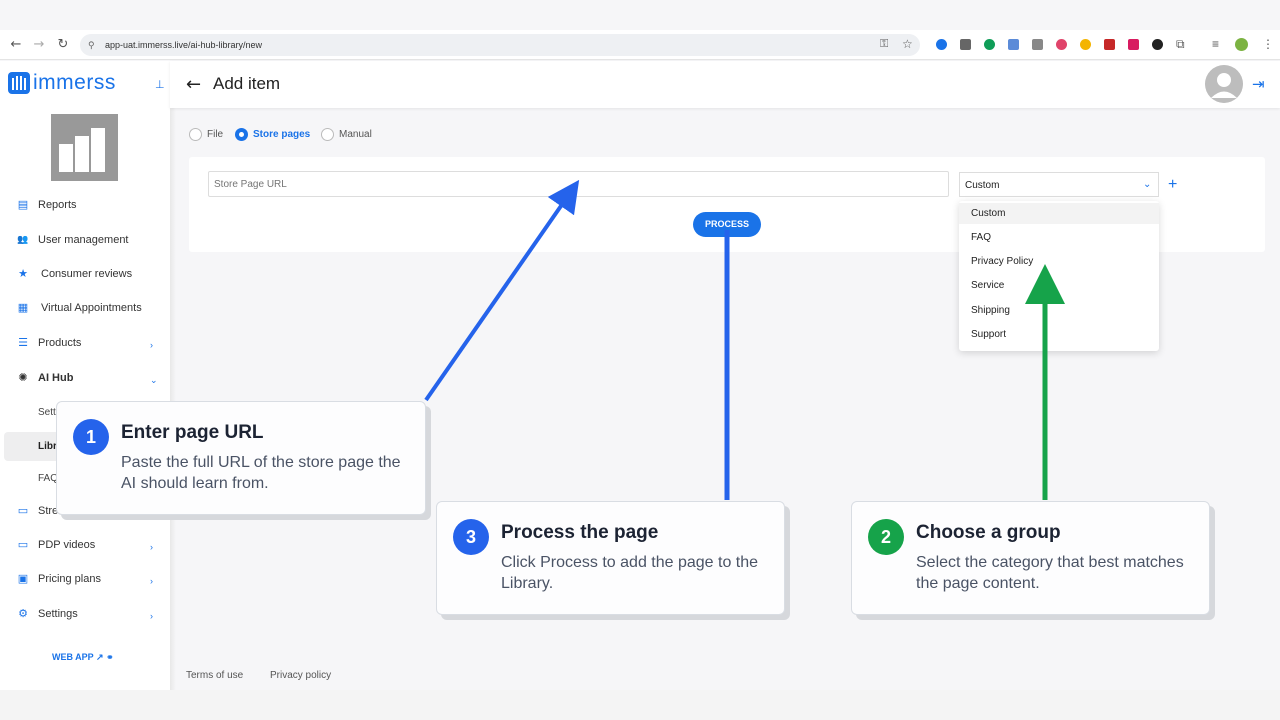  I want to click on callout-badge: 3, so click(471, 537).